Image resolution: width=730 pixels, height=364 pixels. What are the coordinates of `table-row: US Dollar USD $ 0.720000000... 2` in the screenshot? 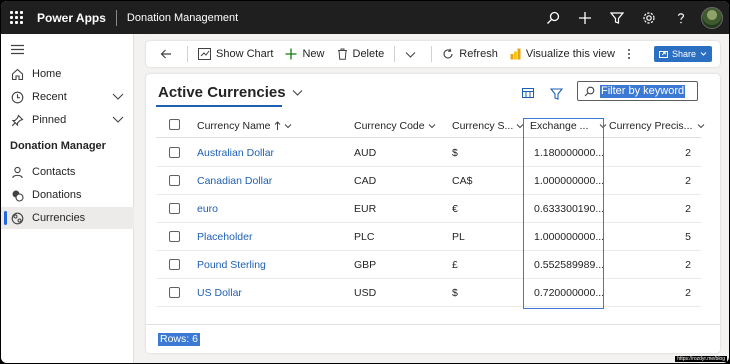 It's located at (428, 293).